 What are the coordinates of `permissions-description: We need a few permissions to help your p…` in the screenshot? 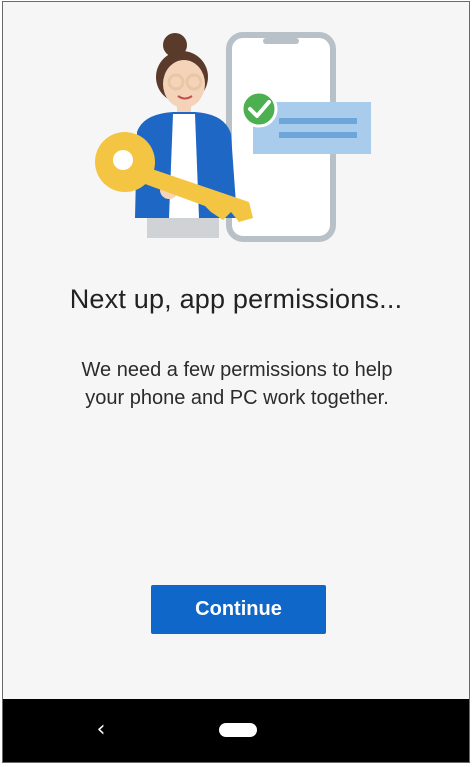 It's located at (237, 384).